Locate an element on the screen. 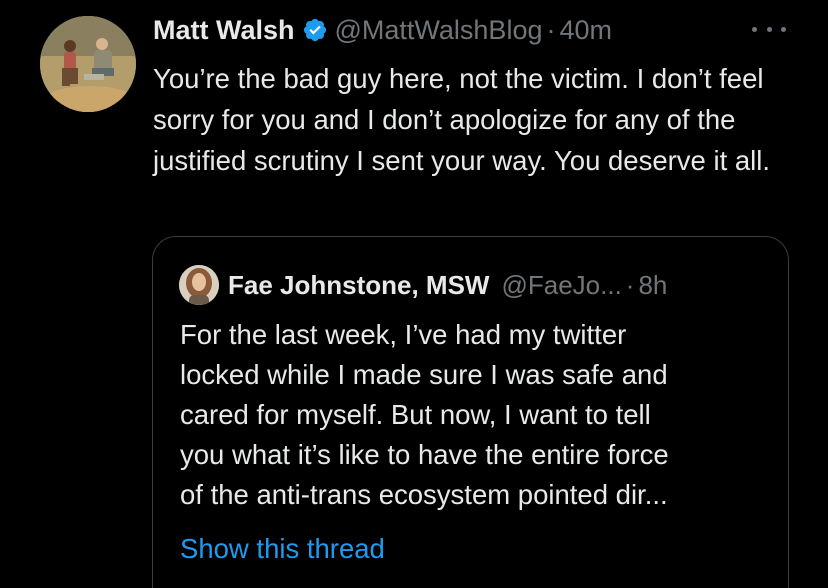 This screenshot has height=588, width=828. quote-author-avatar is located at coordinates (199, 285).